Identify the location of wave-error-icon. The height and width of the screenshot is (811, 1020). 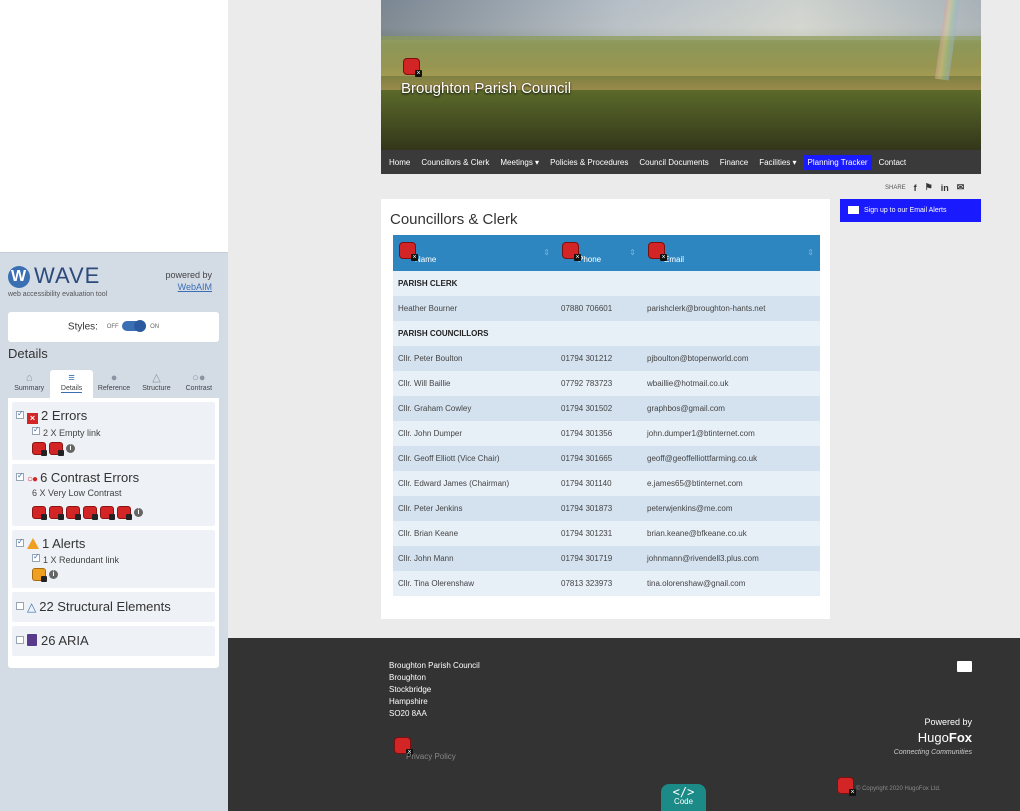
(412, 67).